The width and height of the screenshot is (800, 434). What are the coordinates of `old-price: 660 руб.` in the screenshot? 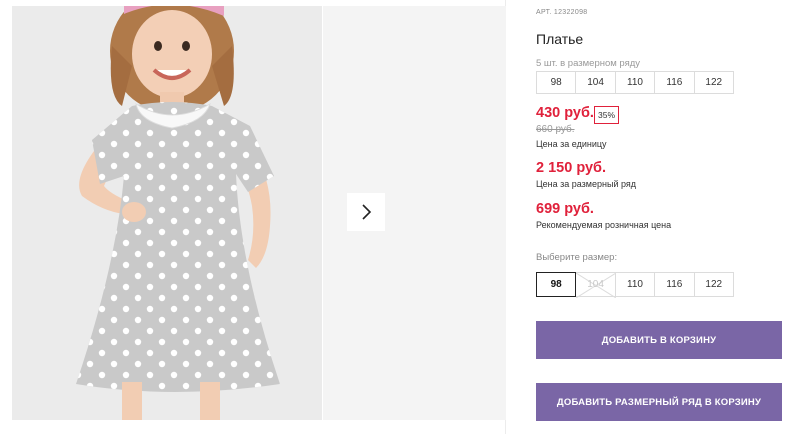 It's located at (555, 129).